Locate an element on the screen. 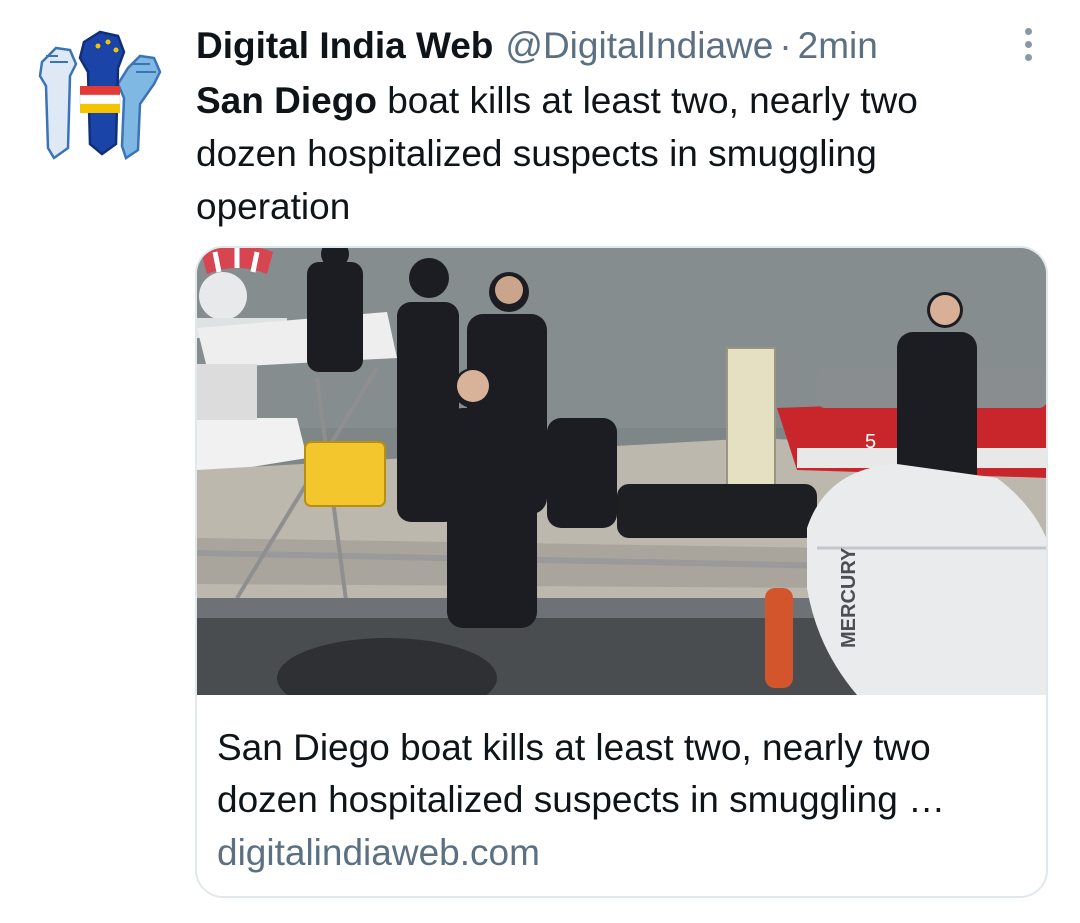 The width and height of the screenshot is (1080, 923). tweet-text-bold: San Diego is located at coordinates (286, 100).